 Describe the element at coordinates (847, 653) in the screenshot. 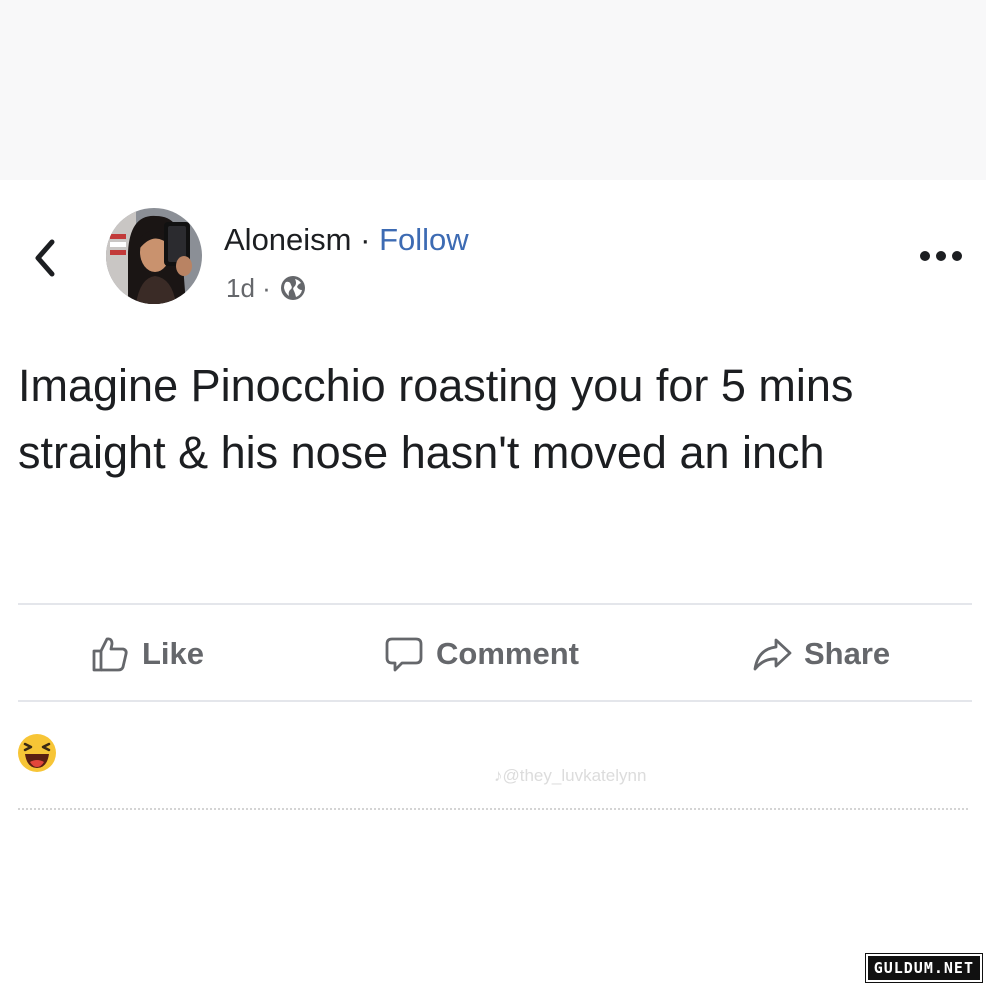

I see `share-label: Share` at that location.